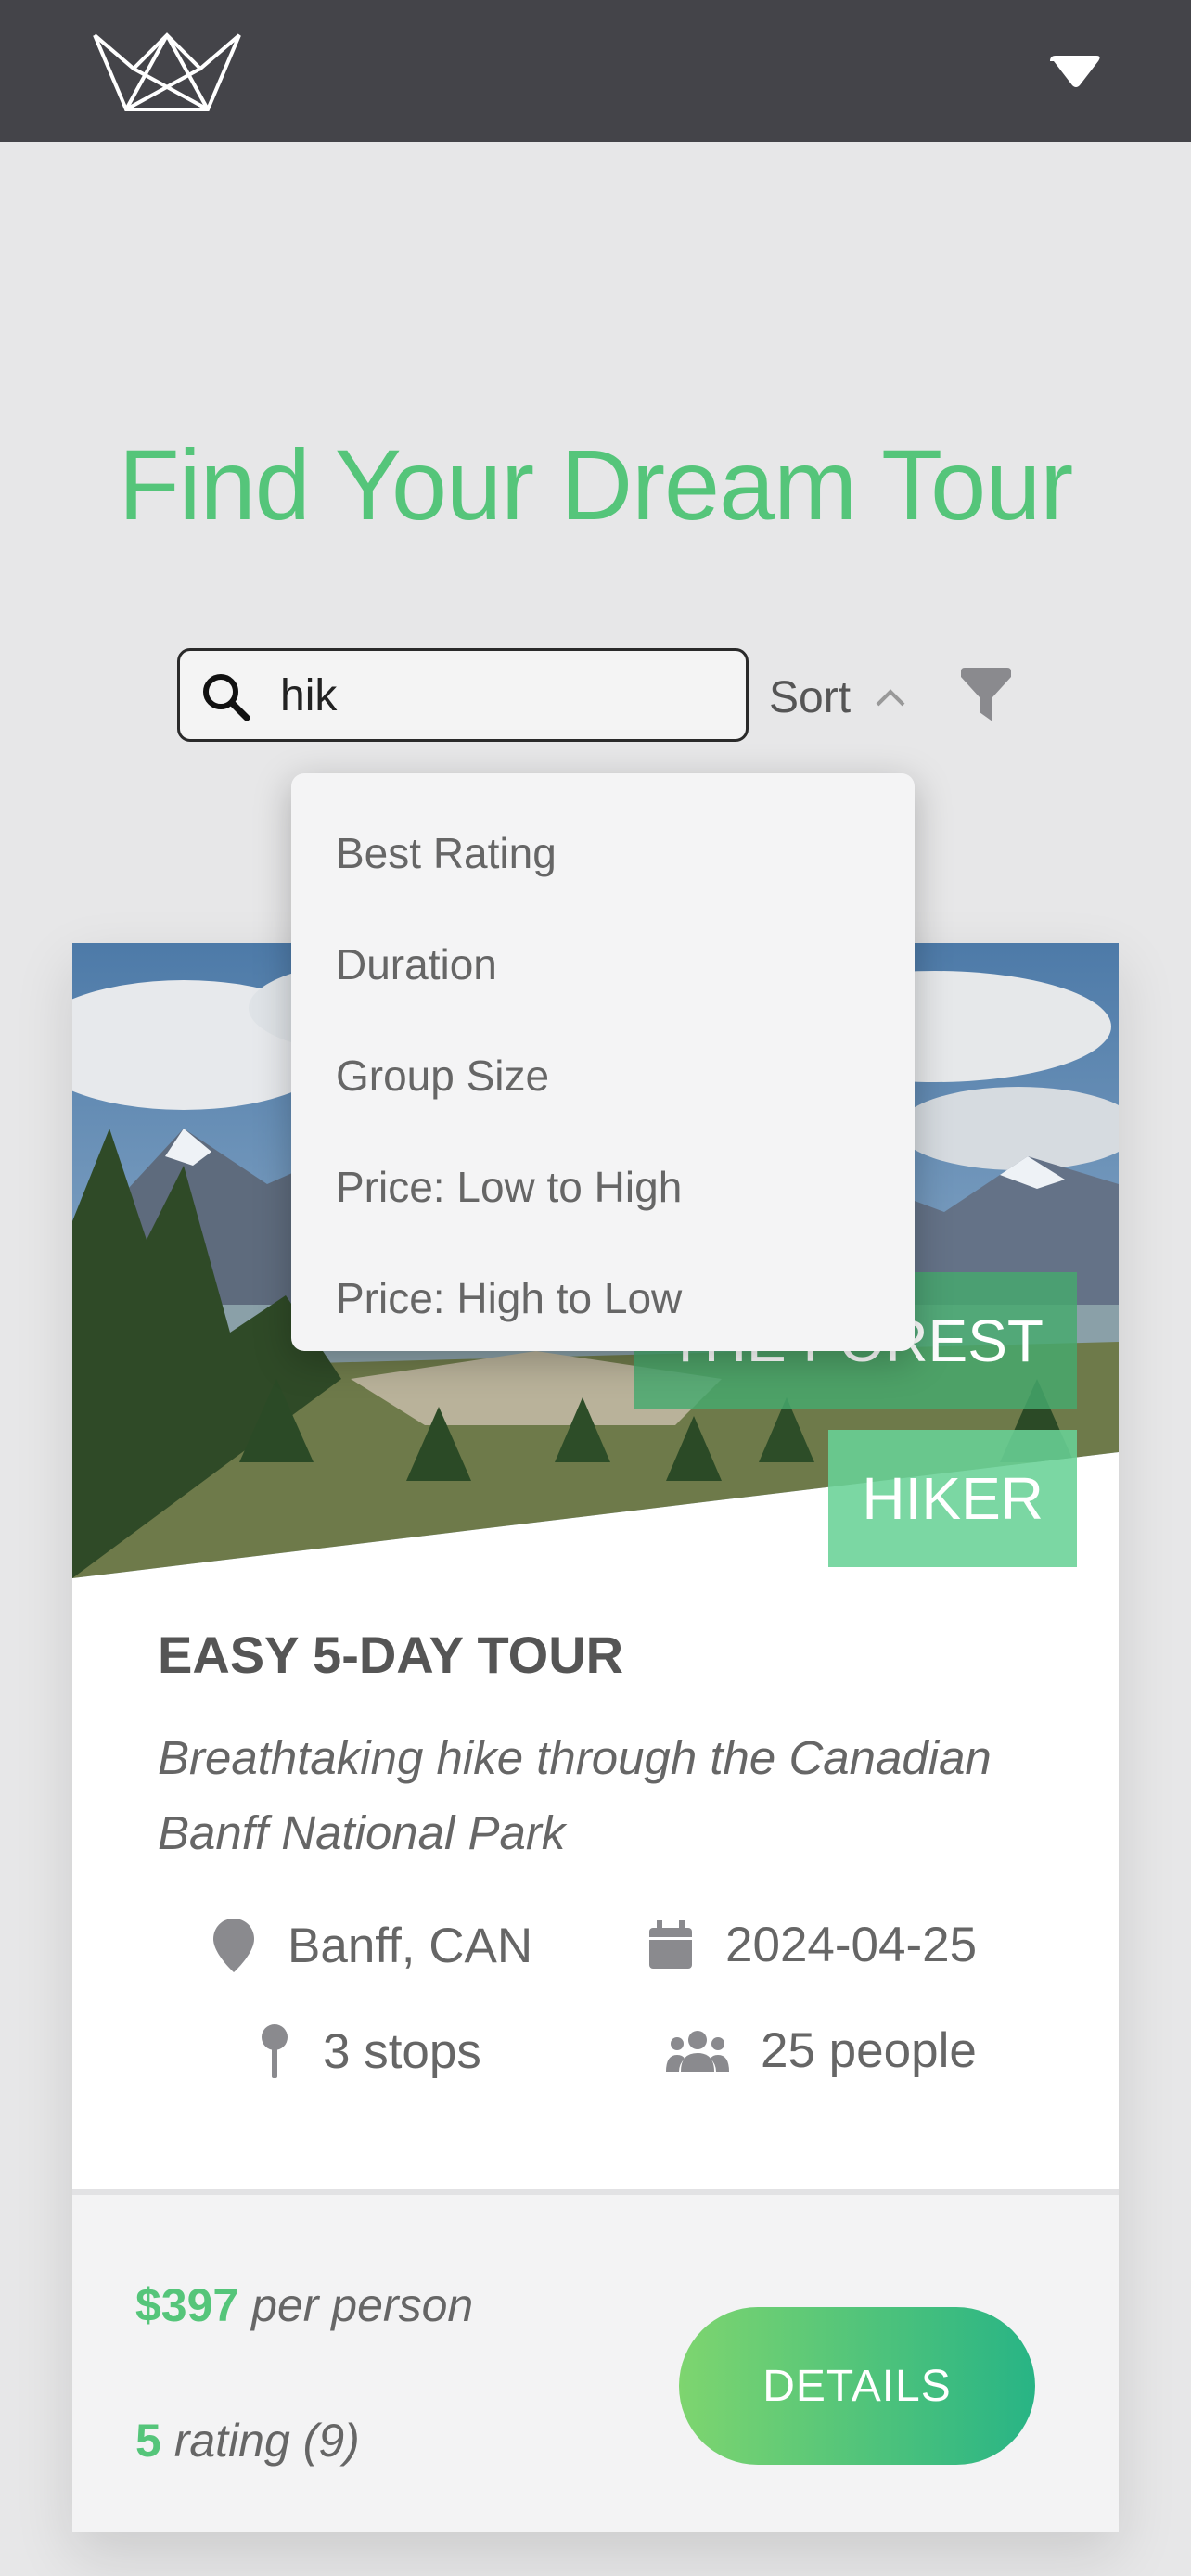 This screenshot has width=1191, height=2576. I want to click on tour-group-size: 25 people, so click(821, 2050).